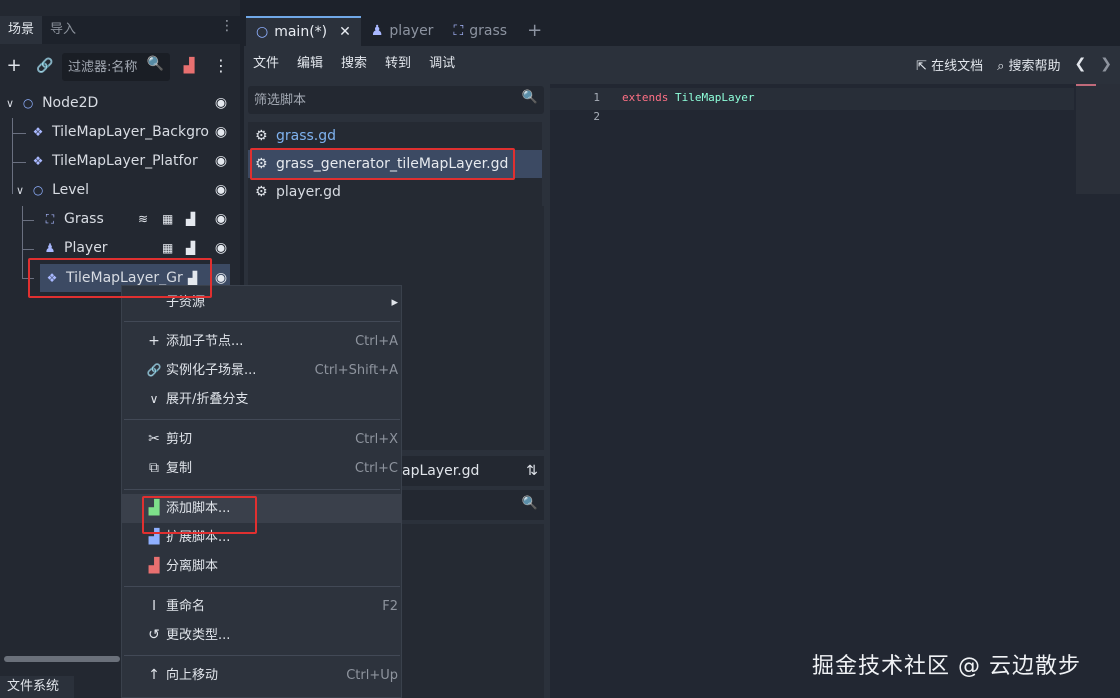 Image resolution: width=1120 pixels, height=698 pixels. Describe the element at coordinates (395, 192) in the screenshot. I see `script-item-player: ⚙ player.gd` at that location.